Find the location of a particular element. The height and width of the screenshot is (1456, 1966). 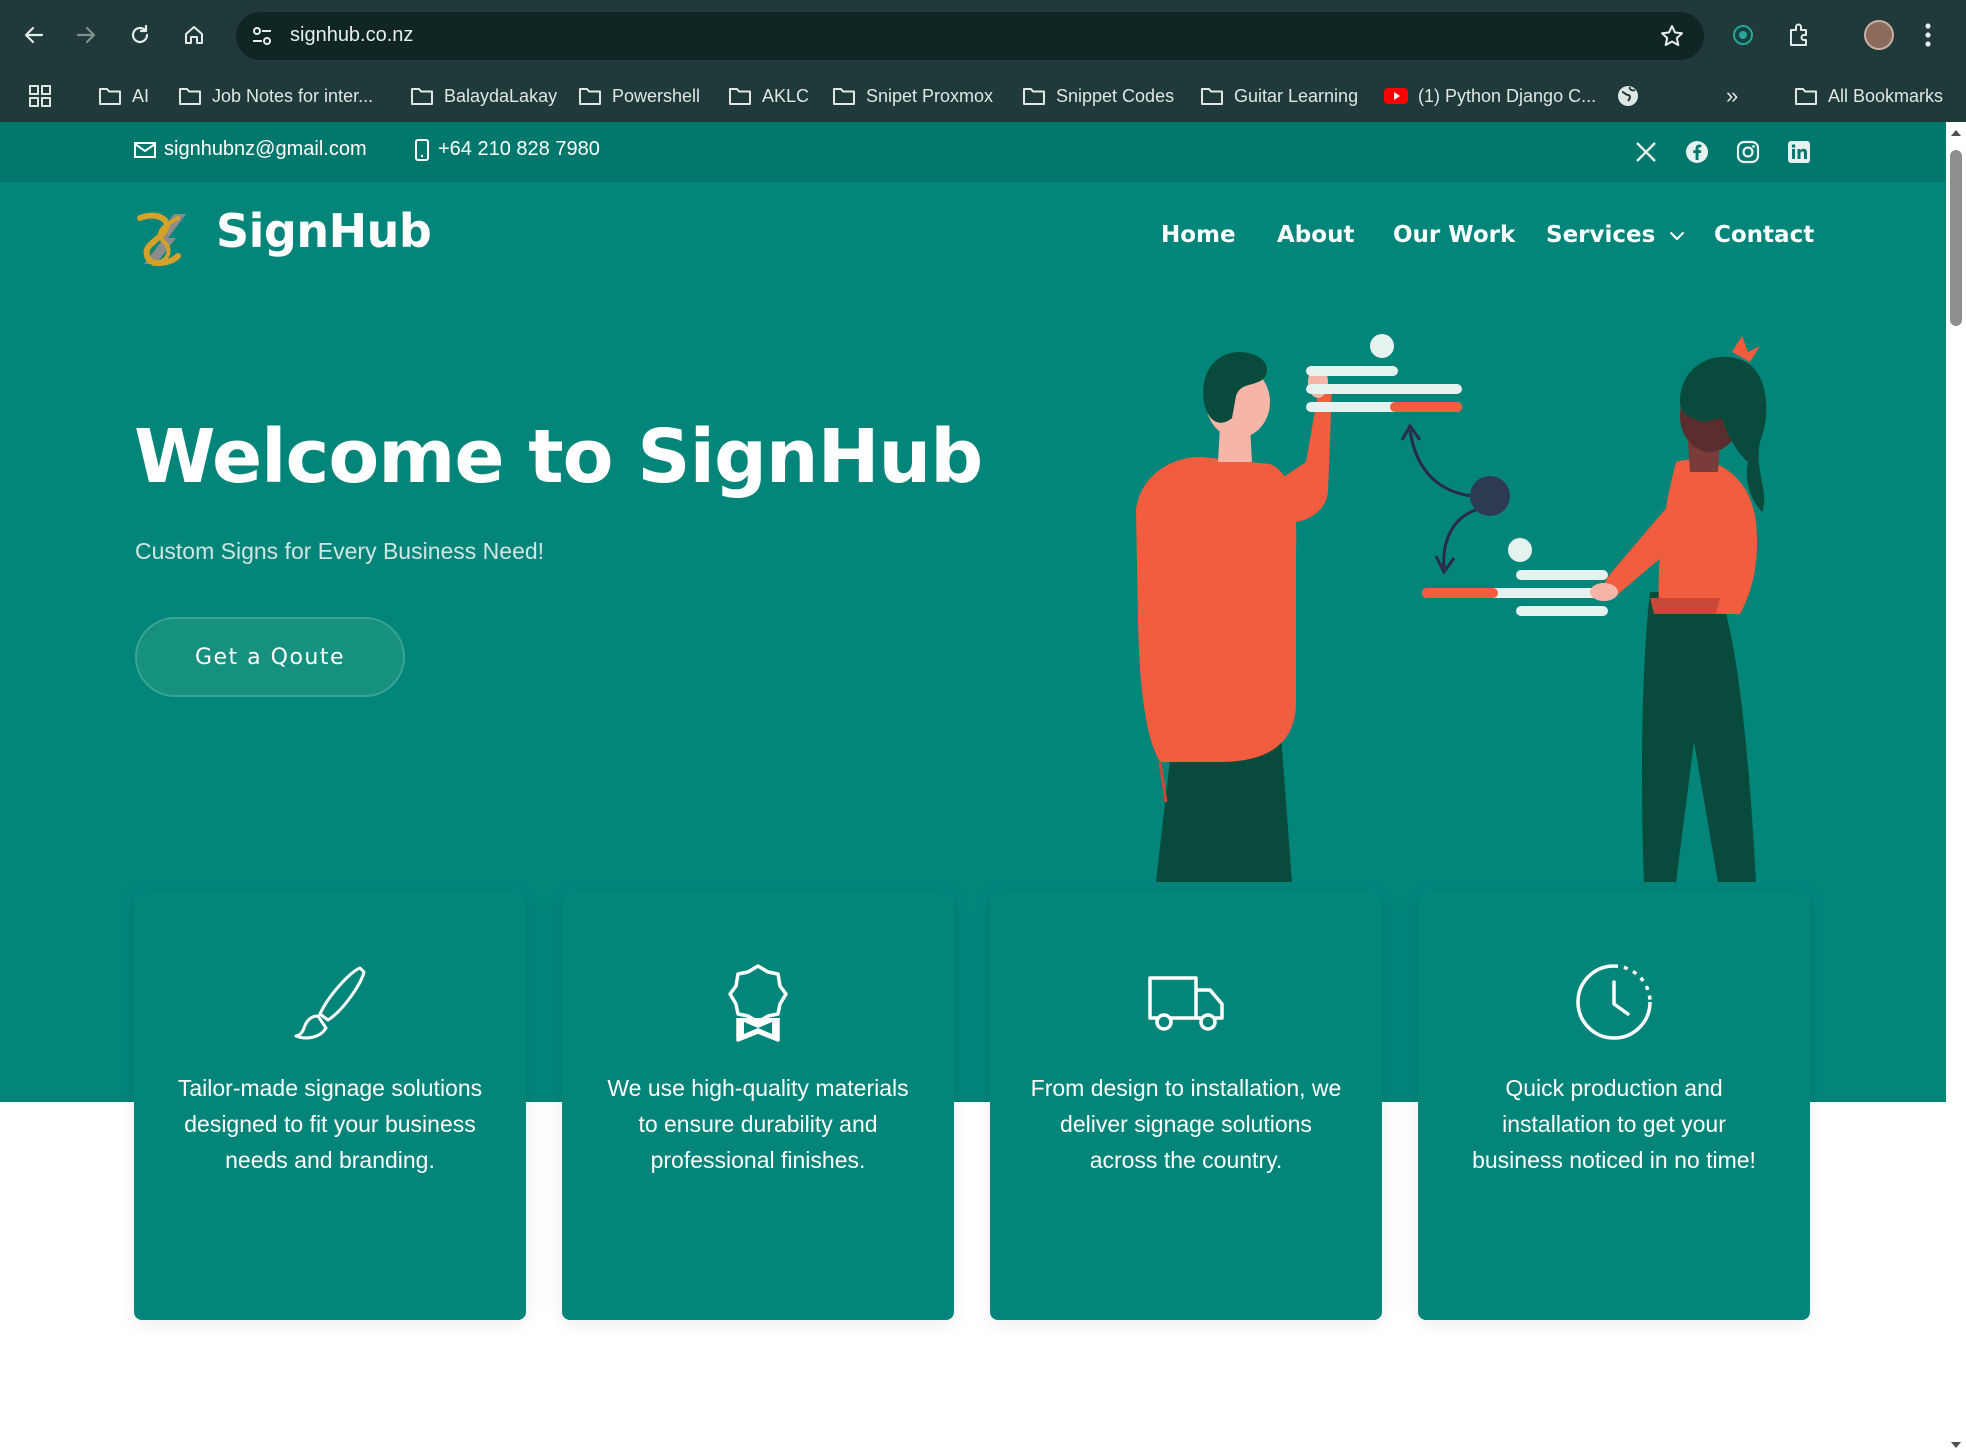

bookmark-folder: Guitar Learning is located at coordinates (1279, 96).